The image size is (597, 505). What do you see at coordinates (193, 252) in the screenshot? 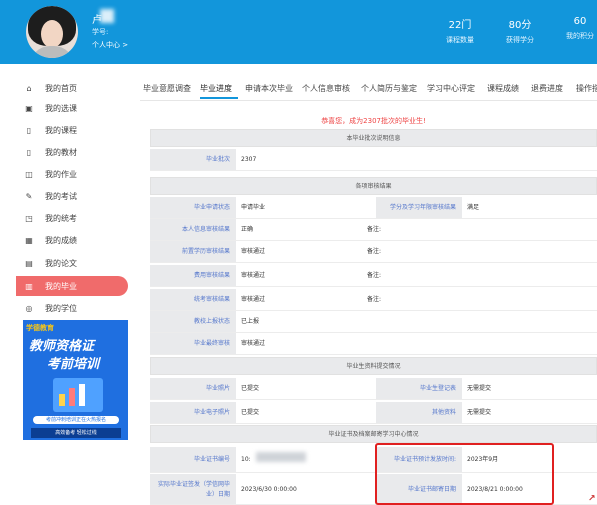
I see `prior-edu-label: 前置学历审核结果` at bounding box center [193, 252].